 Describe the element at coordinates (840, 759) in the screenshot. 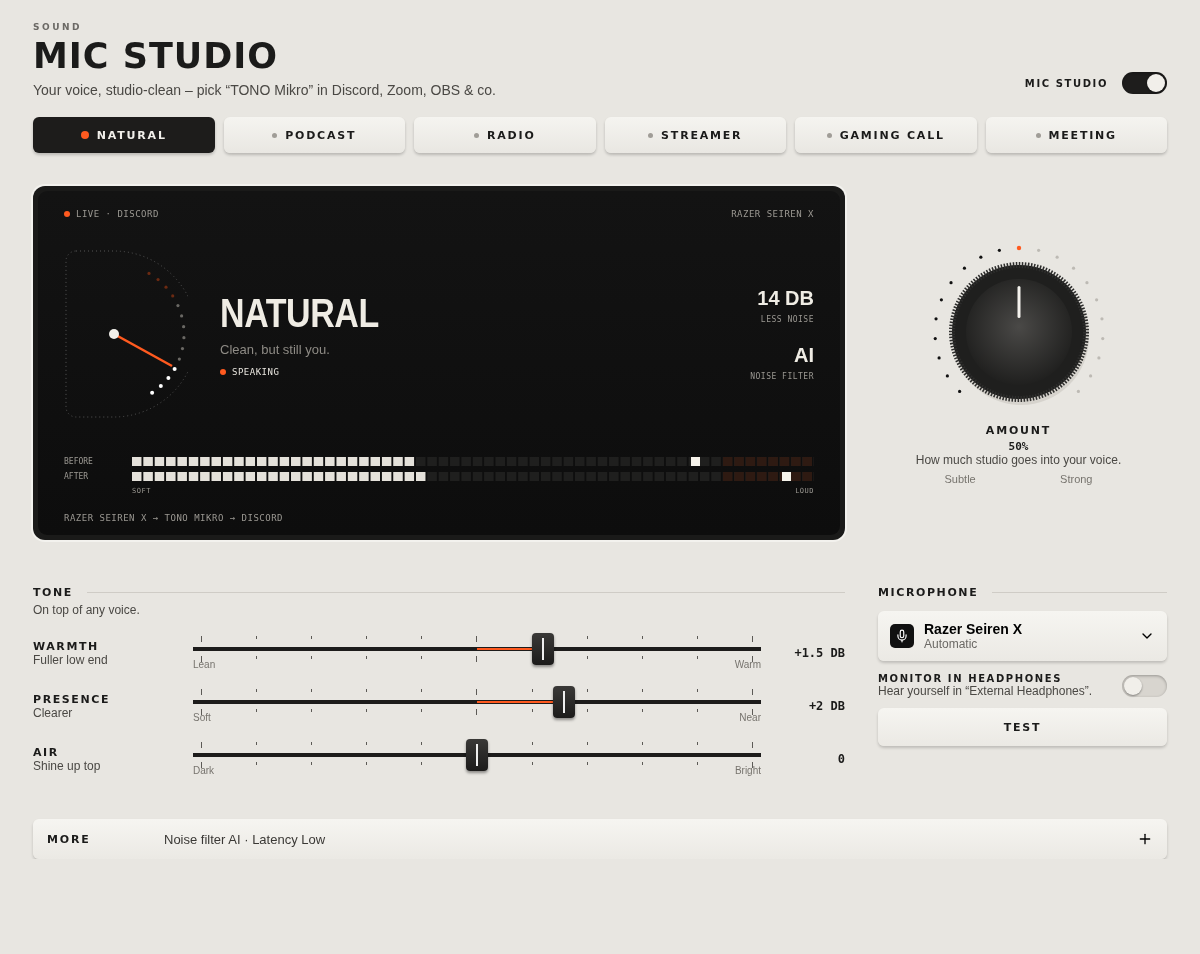

I see `slider-reading: 0` at that location.